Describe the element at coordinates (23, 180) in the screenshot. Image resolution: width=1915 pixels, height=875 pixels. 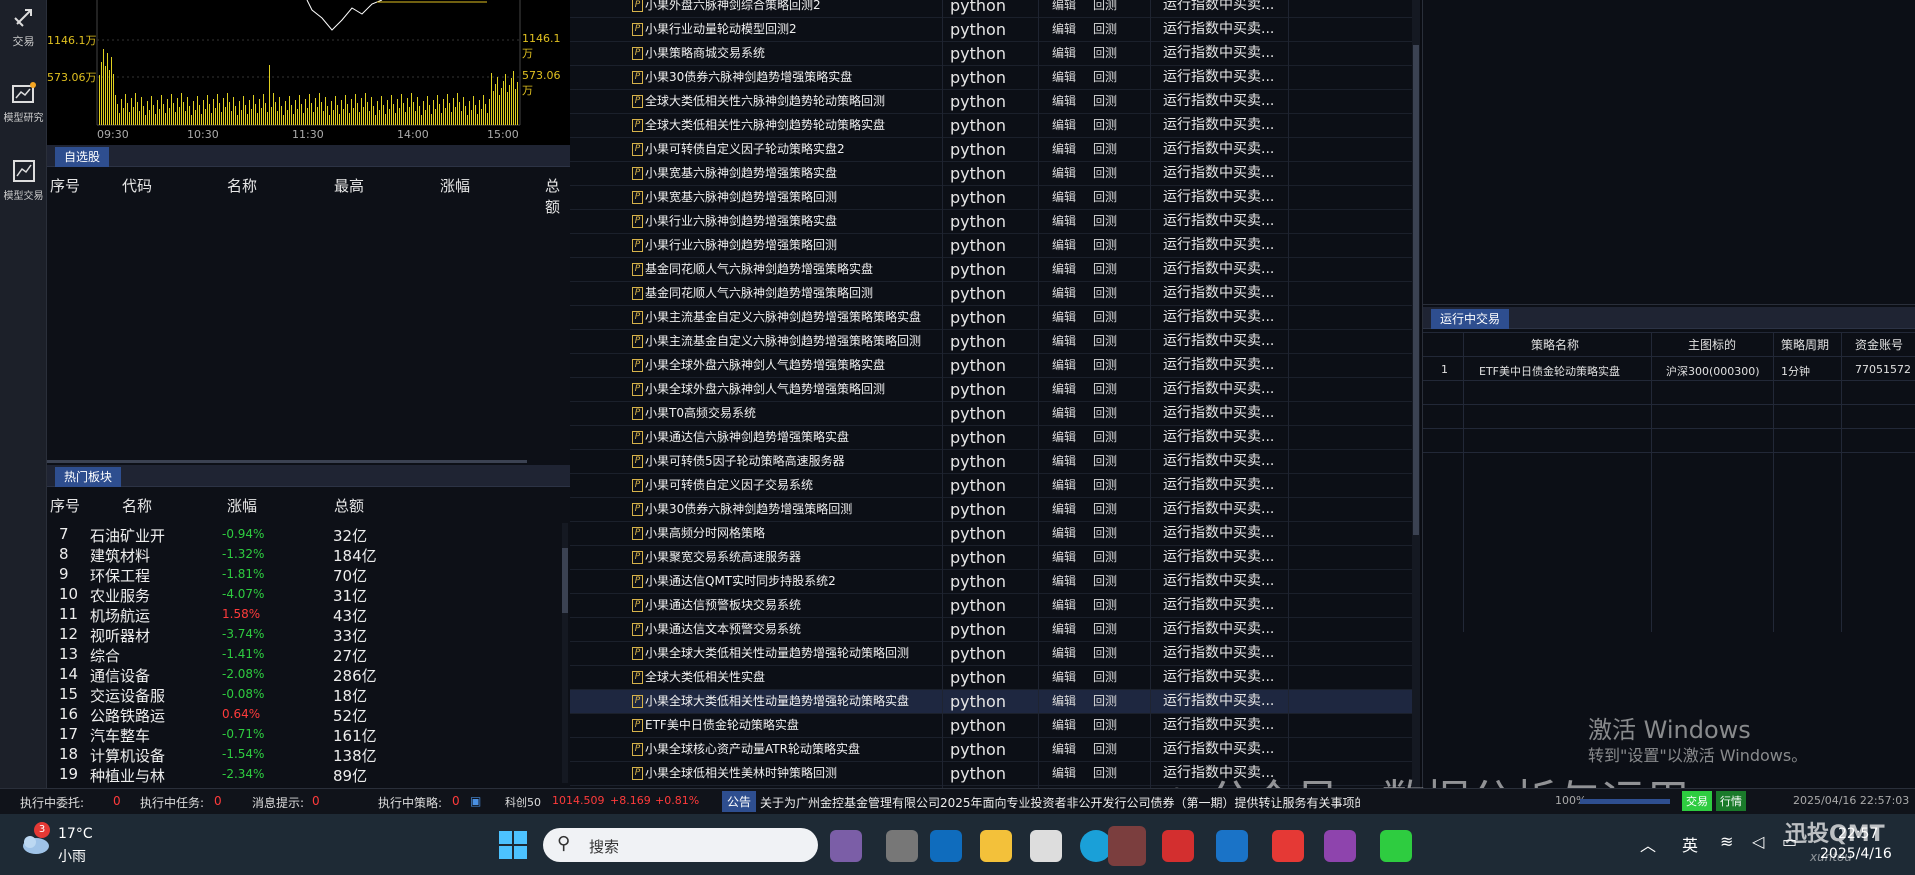
I see `sidebar-item-model-trade: 模型交易` at that location.